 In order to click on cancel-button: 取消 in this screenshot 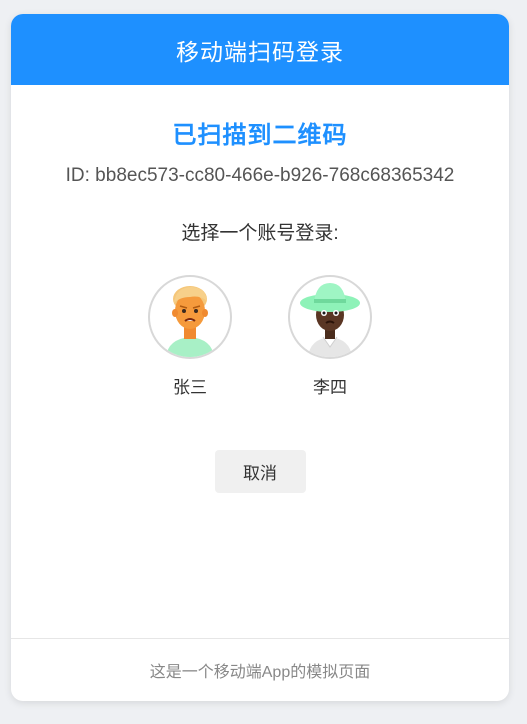, I will do `click(260, 471)`.